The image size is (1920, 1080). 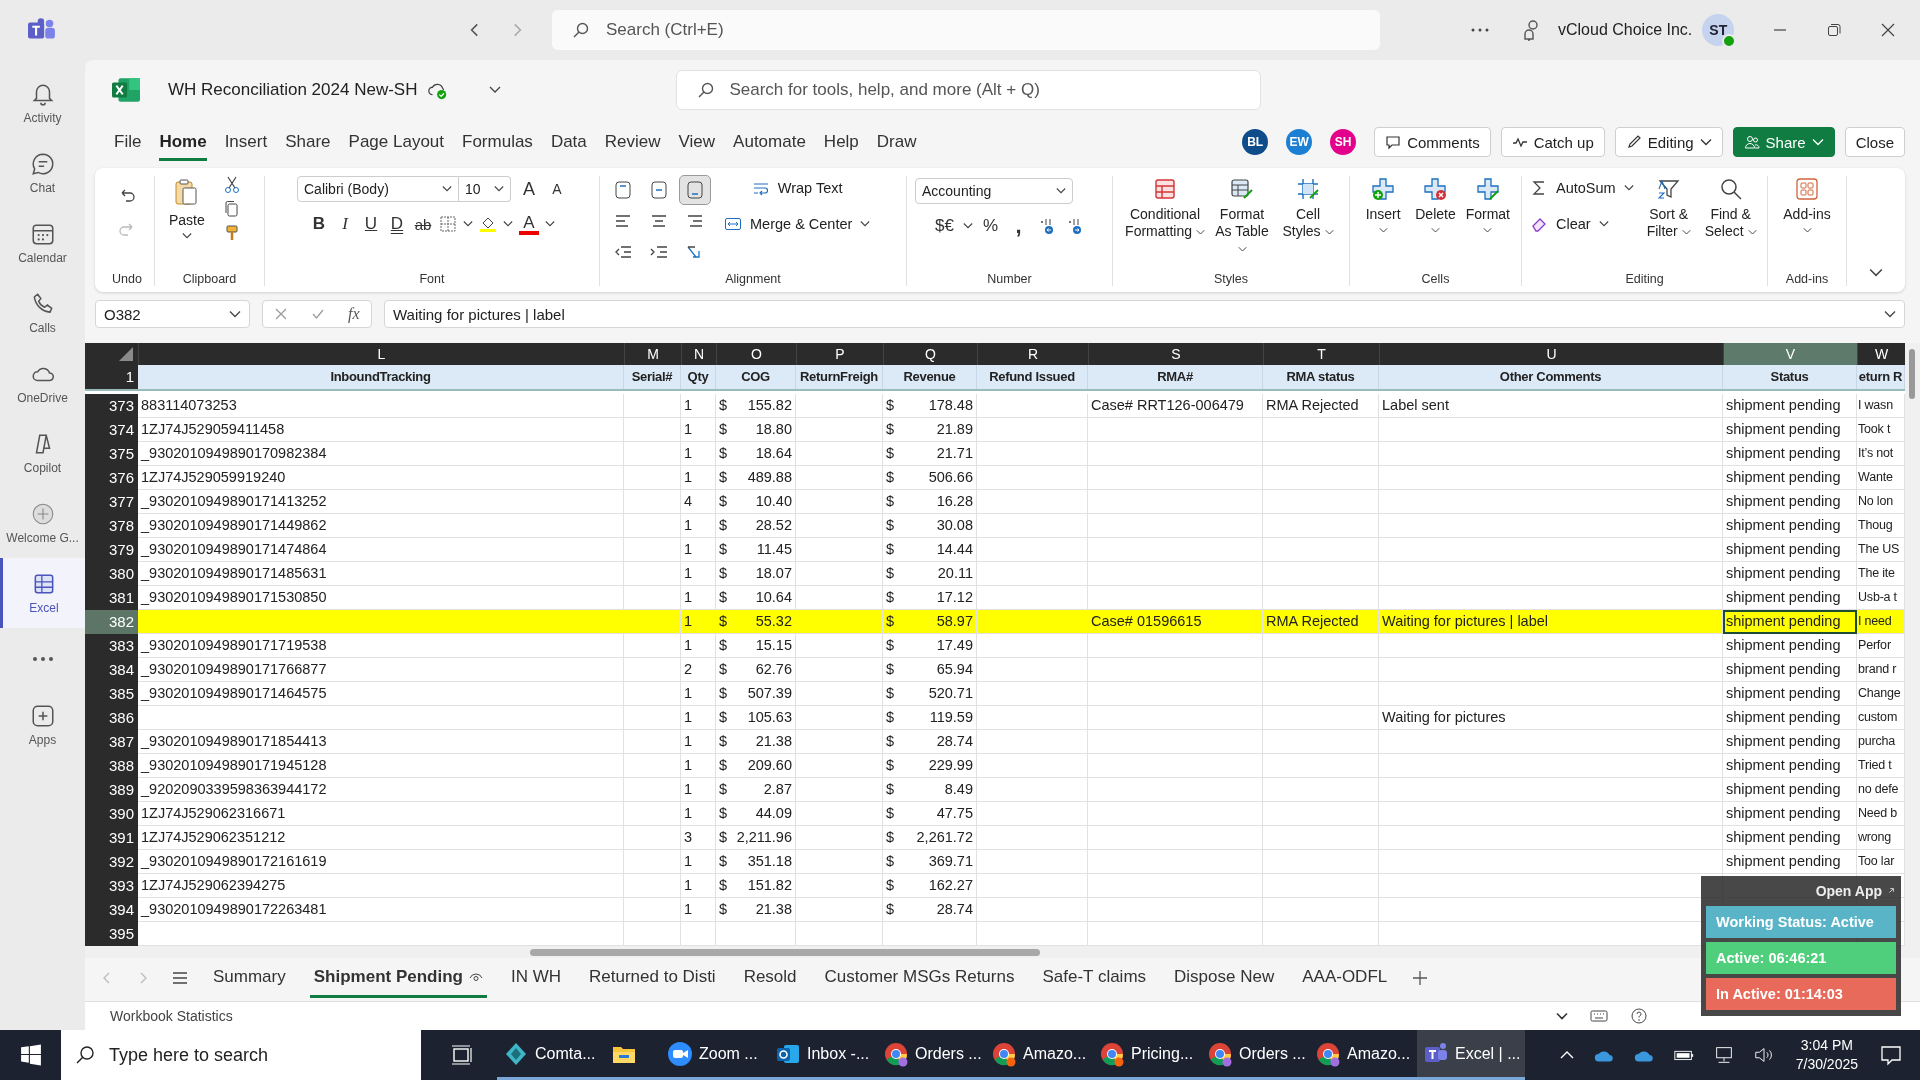 I want to click on row-number: 389, so click(x=111, y=790).